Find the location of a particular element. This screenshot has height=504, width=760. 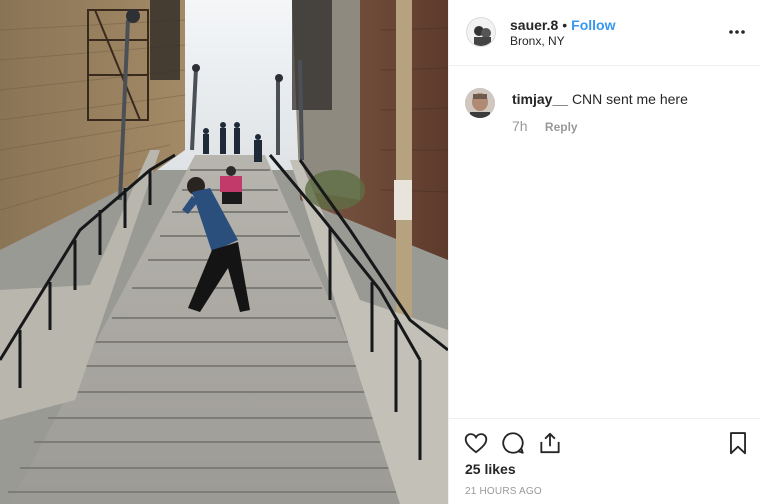

author-avatar is located at coordinates (481, 32).